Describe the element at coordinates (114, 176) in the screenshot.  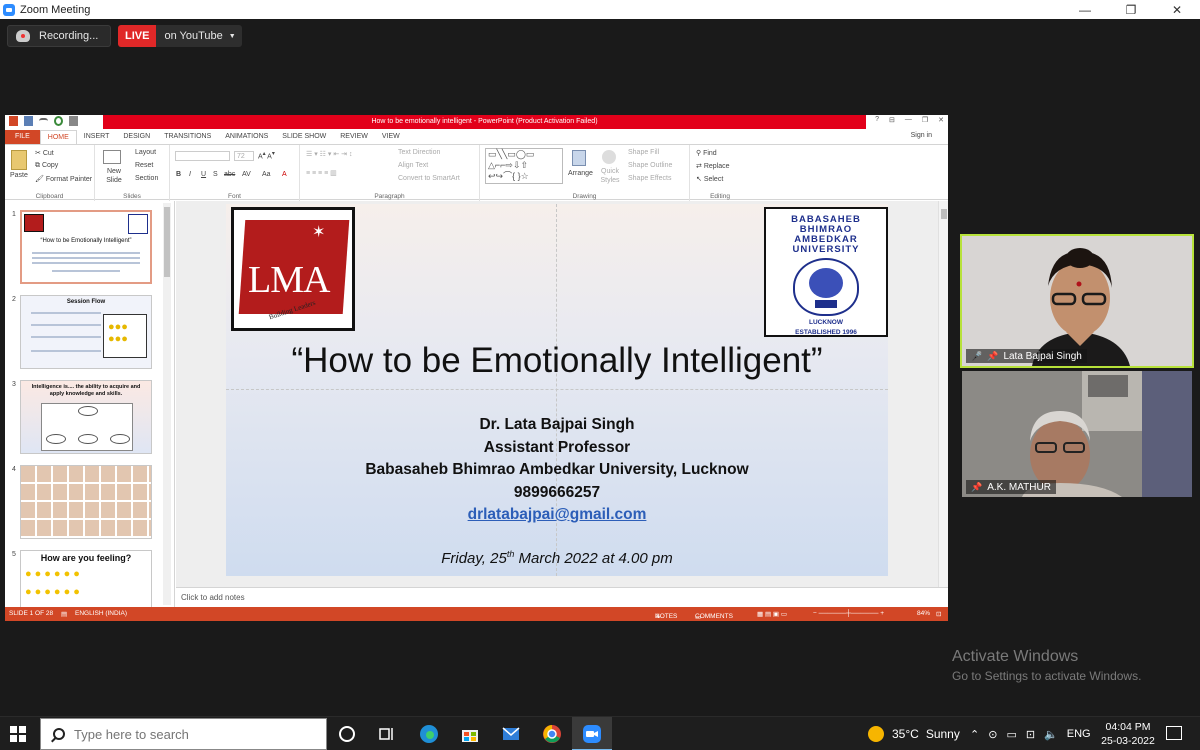
I see `new-slide-button: New Slide` at that location.